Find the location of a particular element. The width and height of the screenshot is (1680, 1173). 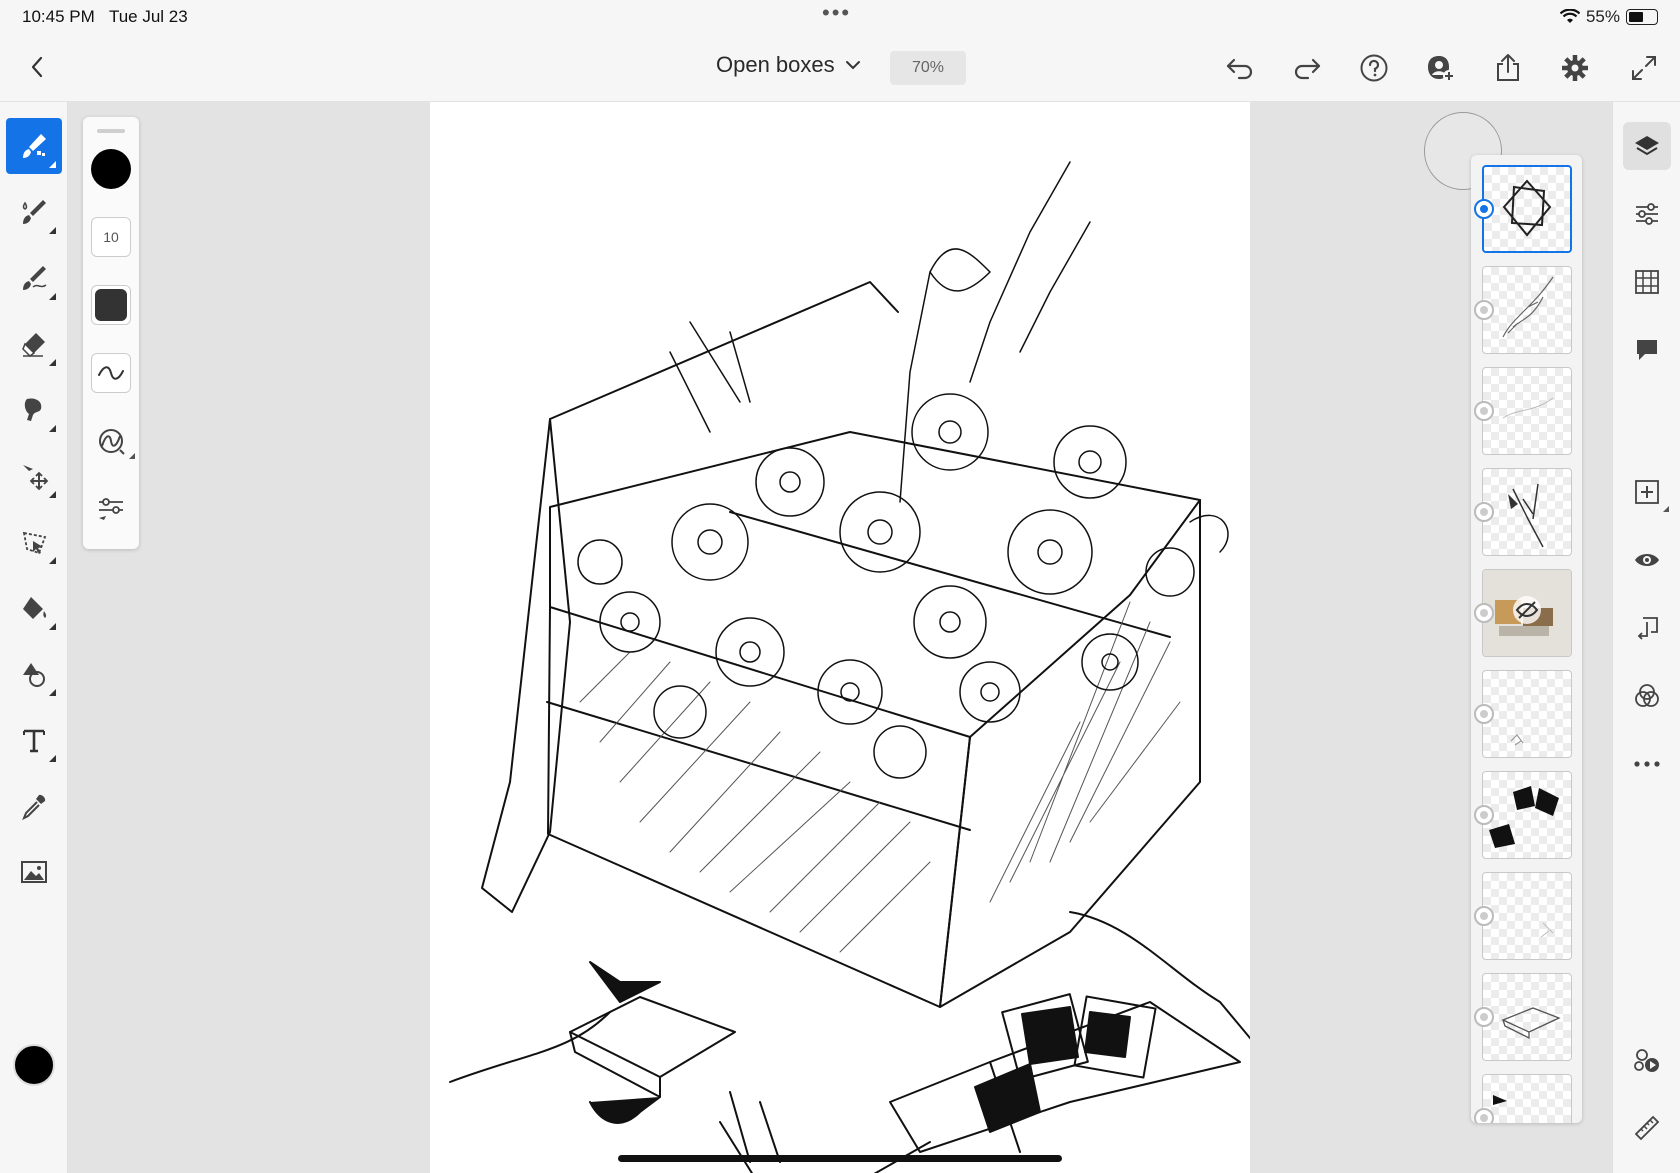

invite-button is located at coordinates (1441, 68).